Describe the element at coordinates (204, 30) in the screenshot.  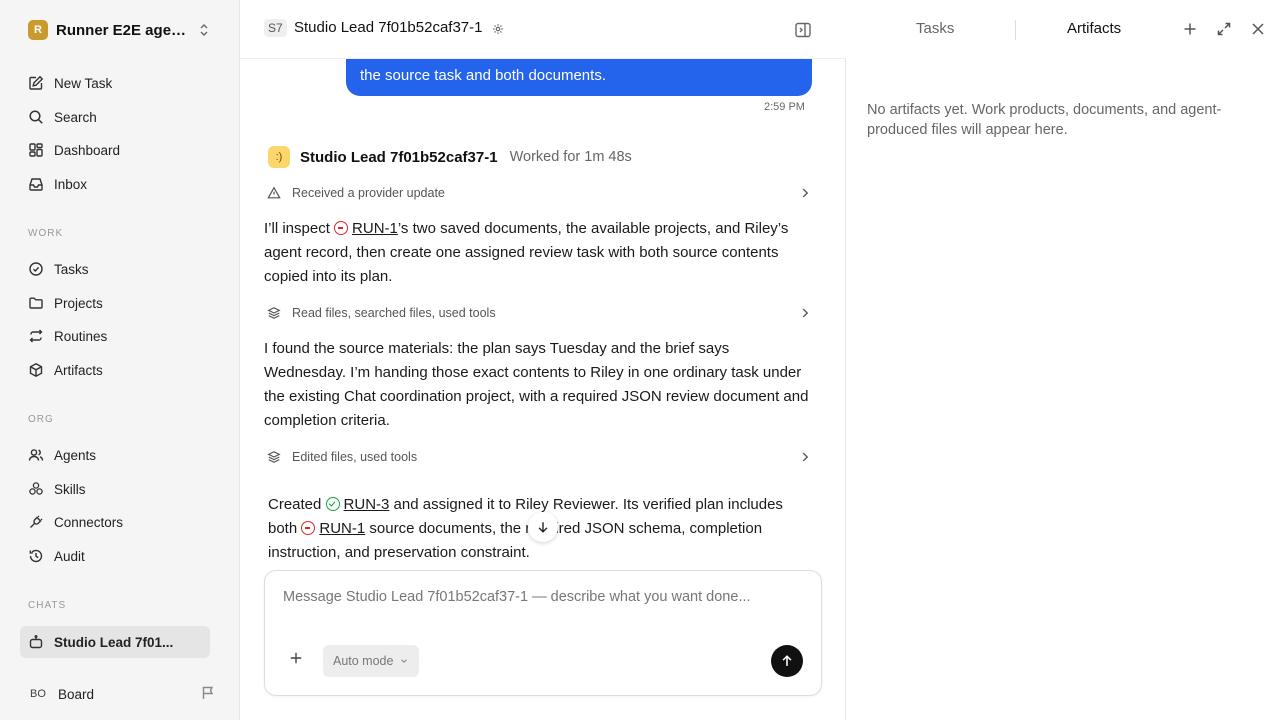
I see `chevron-up-down-icon` at that location.